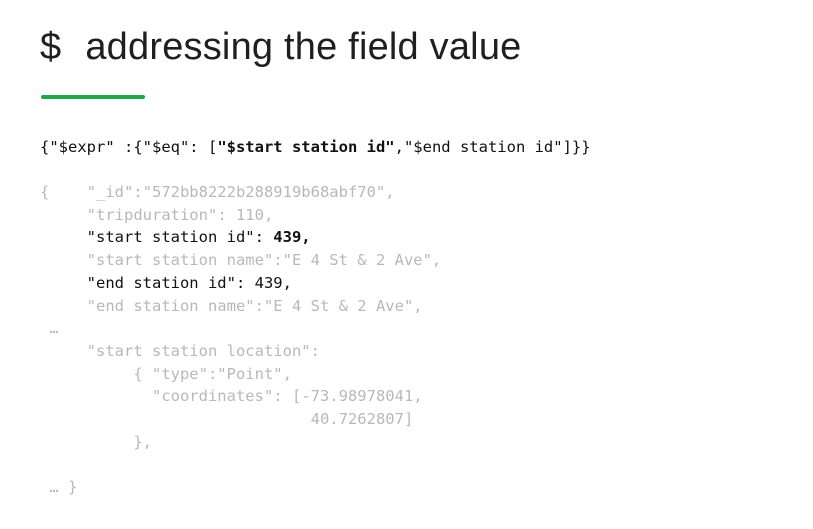 This screenshot has height=529, width=813. I want to click on doc-line-id: { "_id":"572bb8222b288919b68abf70",, so click(217, 192).